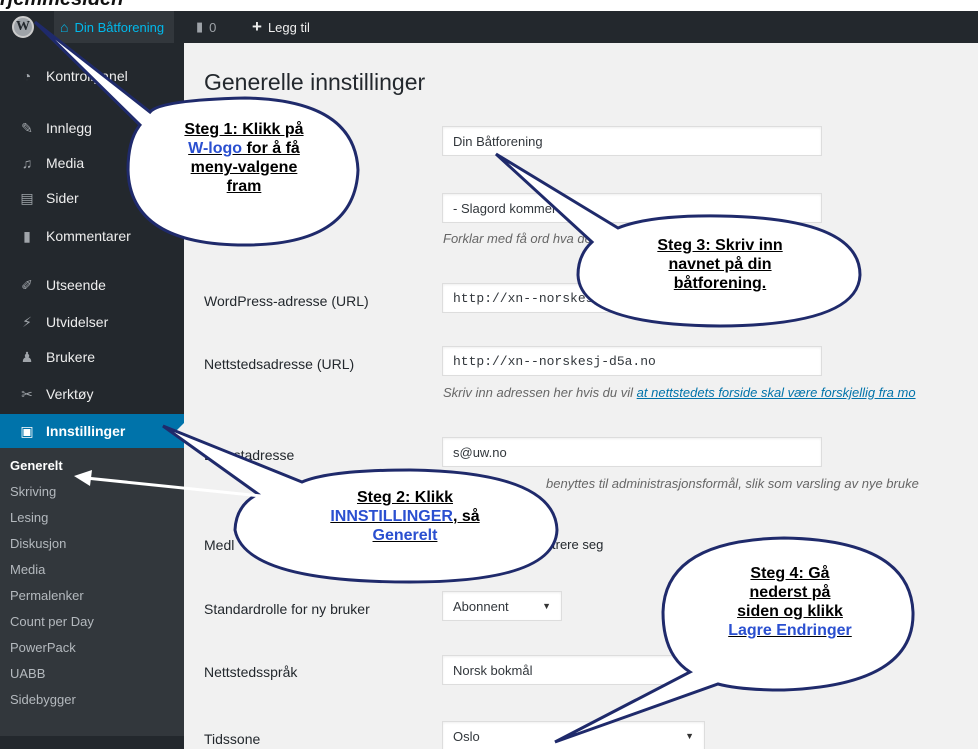  Describe the element at coordinates (213, 27) in the screenshot. I see `comments-count: 0` at that location.